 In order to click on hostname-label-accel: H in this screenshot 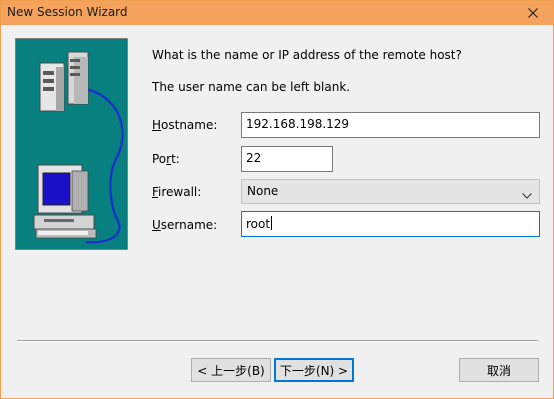, I will do `click(157, 125)`.